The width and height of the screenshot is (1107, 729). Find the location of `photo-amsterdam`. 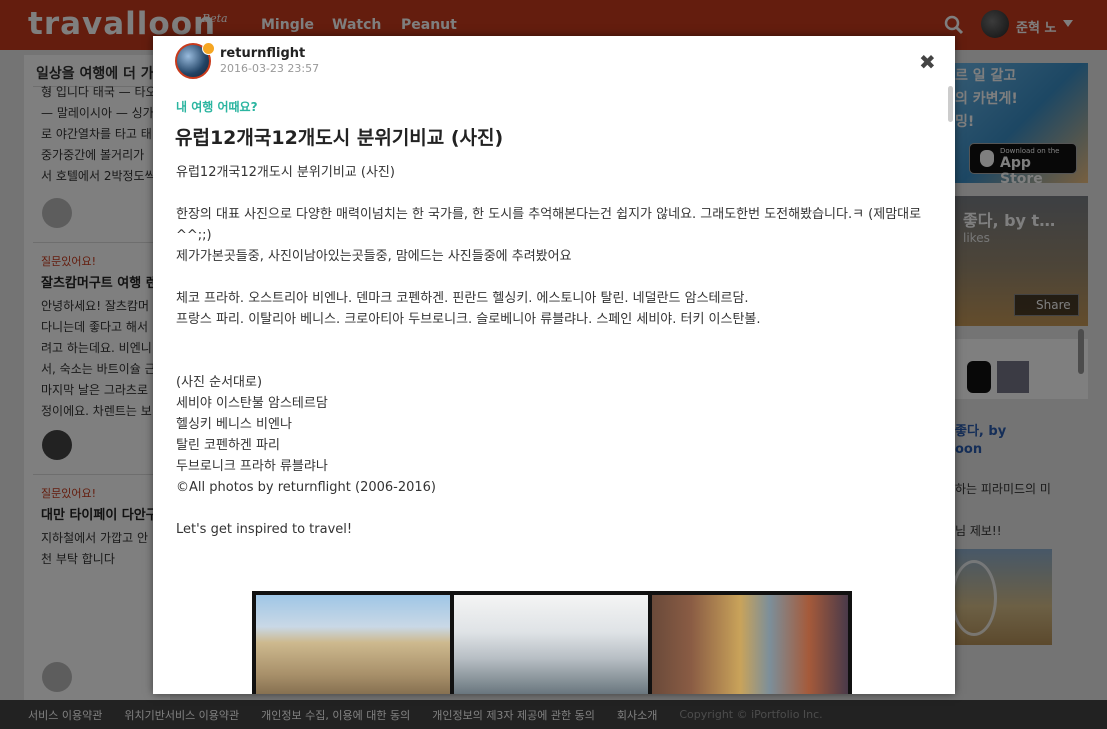

photo-amsterdam is located at coordinates (750, 644).